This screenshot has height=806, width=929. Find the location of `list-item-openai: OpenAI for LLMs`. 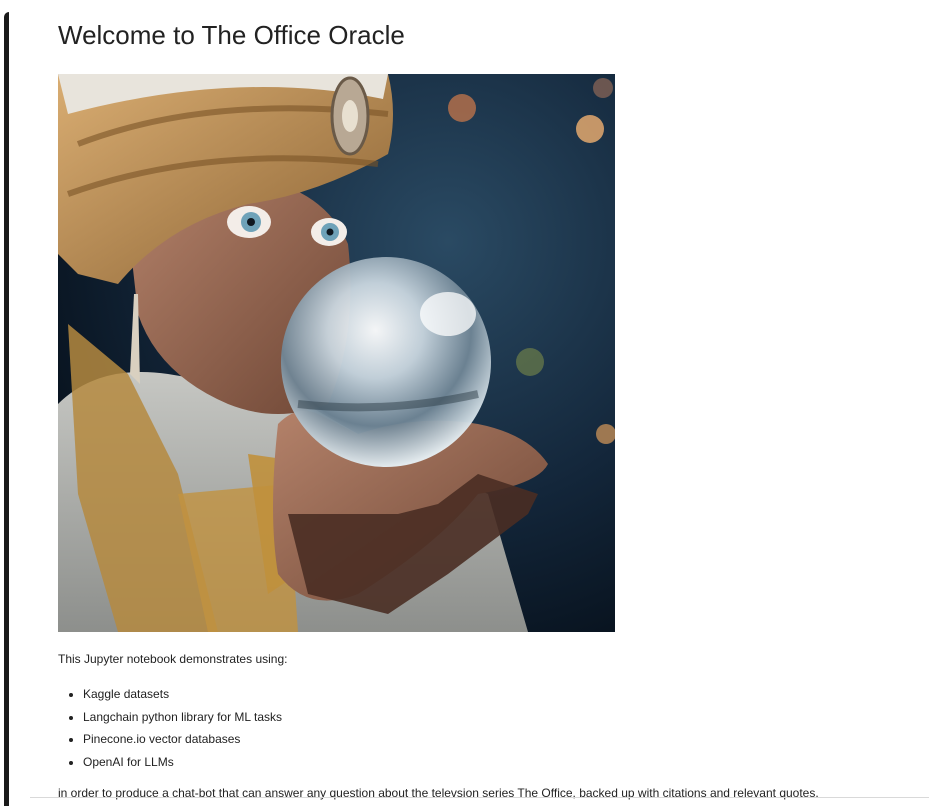

list-item-openai: OpenAI for LLMs is located at coordinates (182, 765).